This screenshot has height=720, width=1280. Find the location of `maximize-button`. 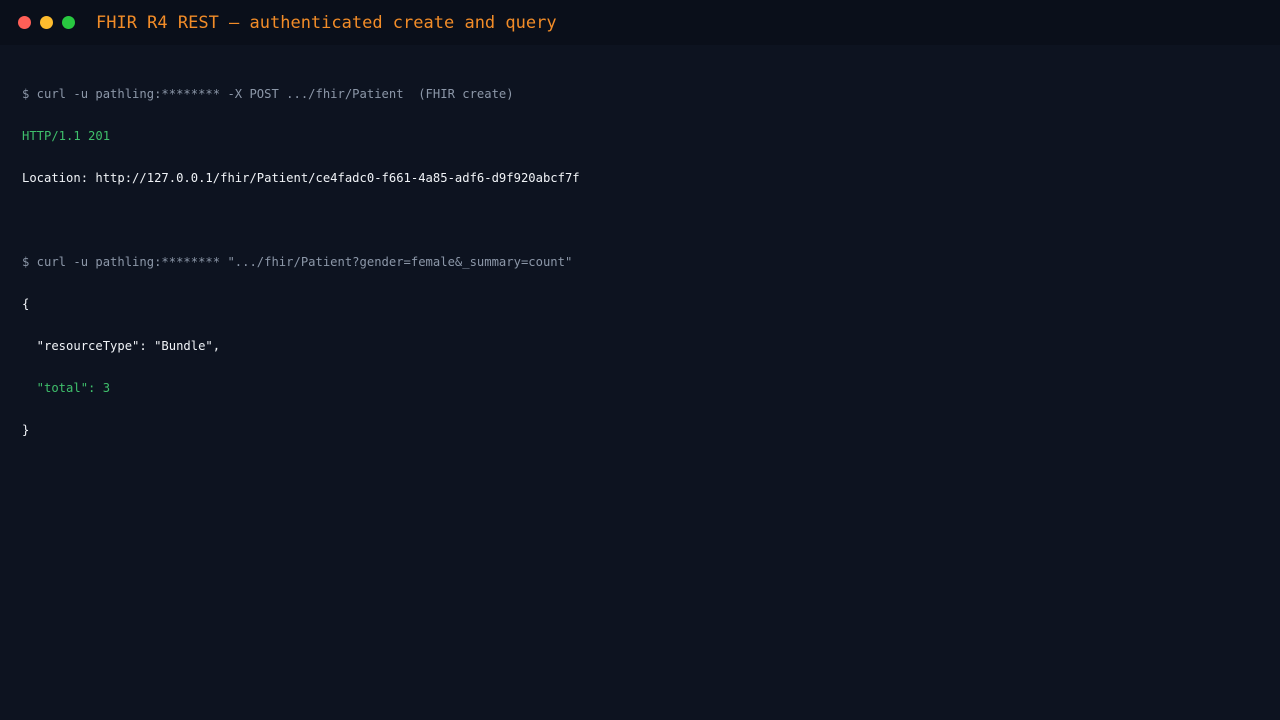

maximize-button is located at coordinates (68, 22).